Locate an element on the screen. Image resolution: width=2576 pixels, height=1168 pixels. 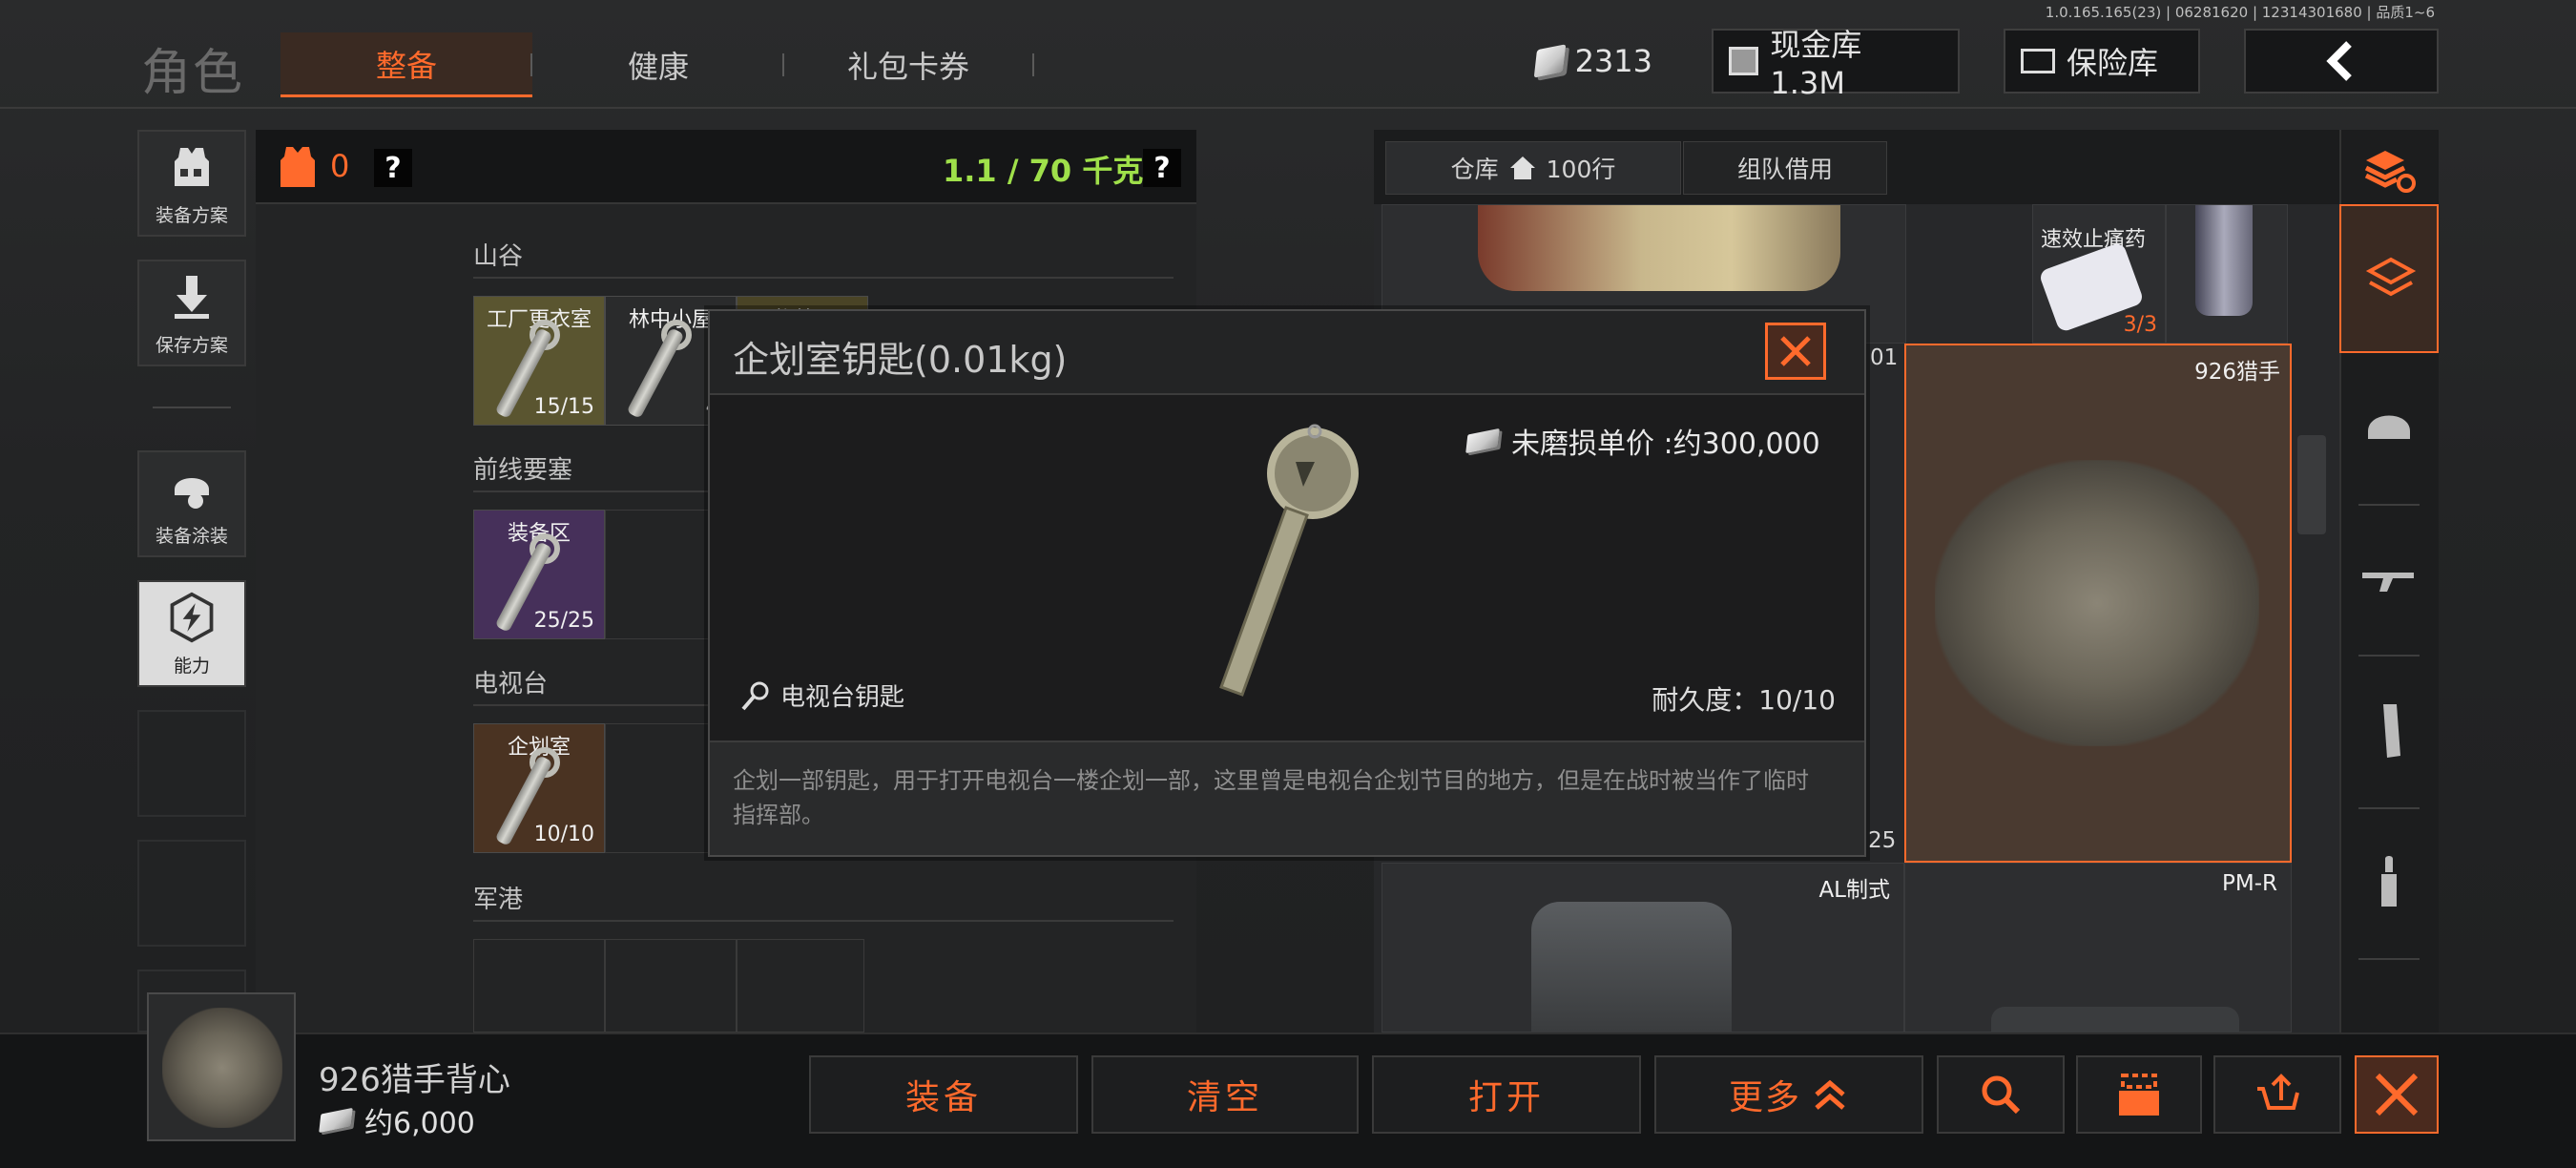
layers-icon is located at coordinates (2391, 277).